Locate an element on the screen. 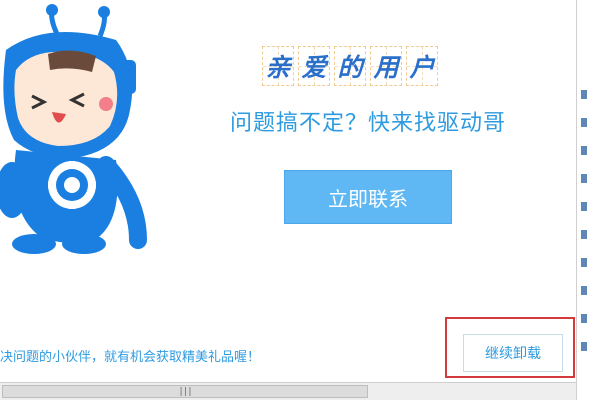 The image size is (600, 400). scrollbar-grip: ||| is located at coordinates (185, 391).